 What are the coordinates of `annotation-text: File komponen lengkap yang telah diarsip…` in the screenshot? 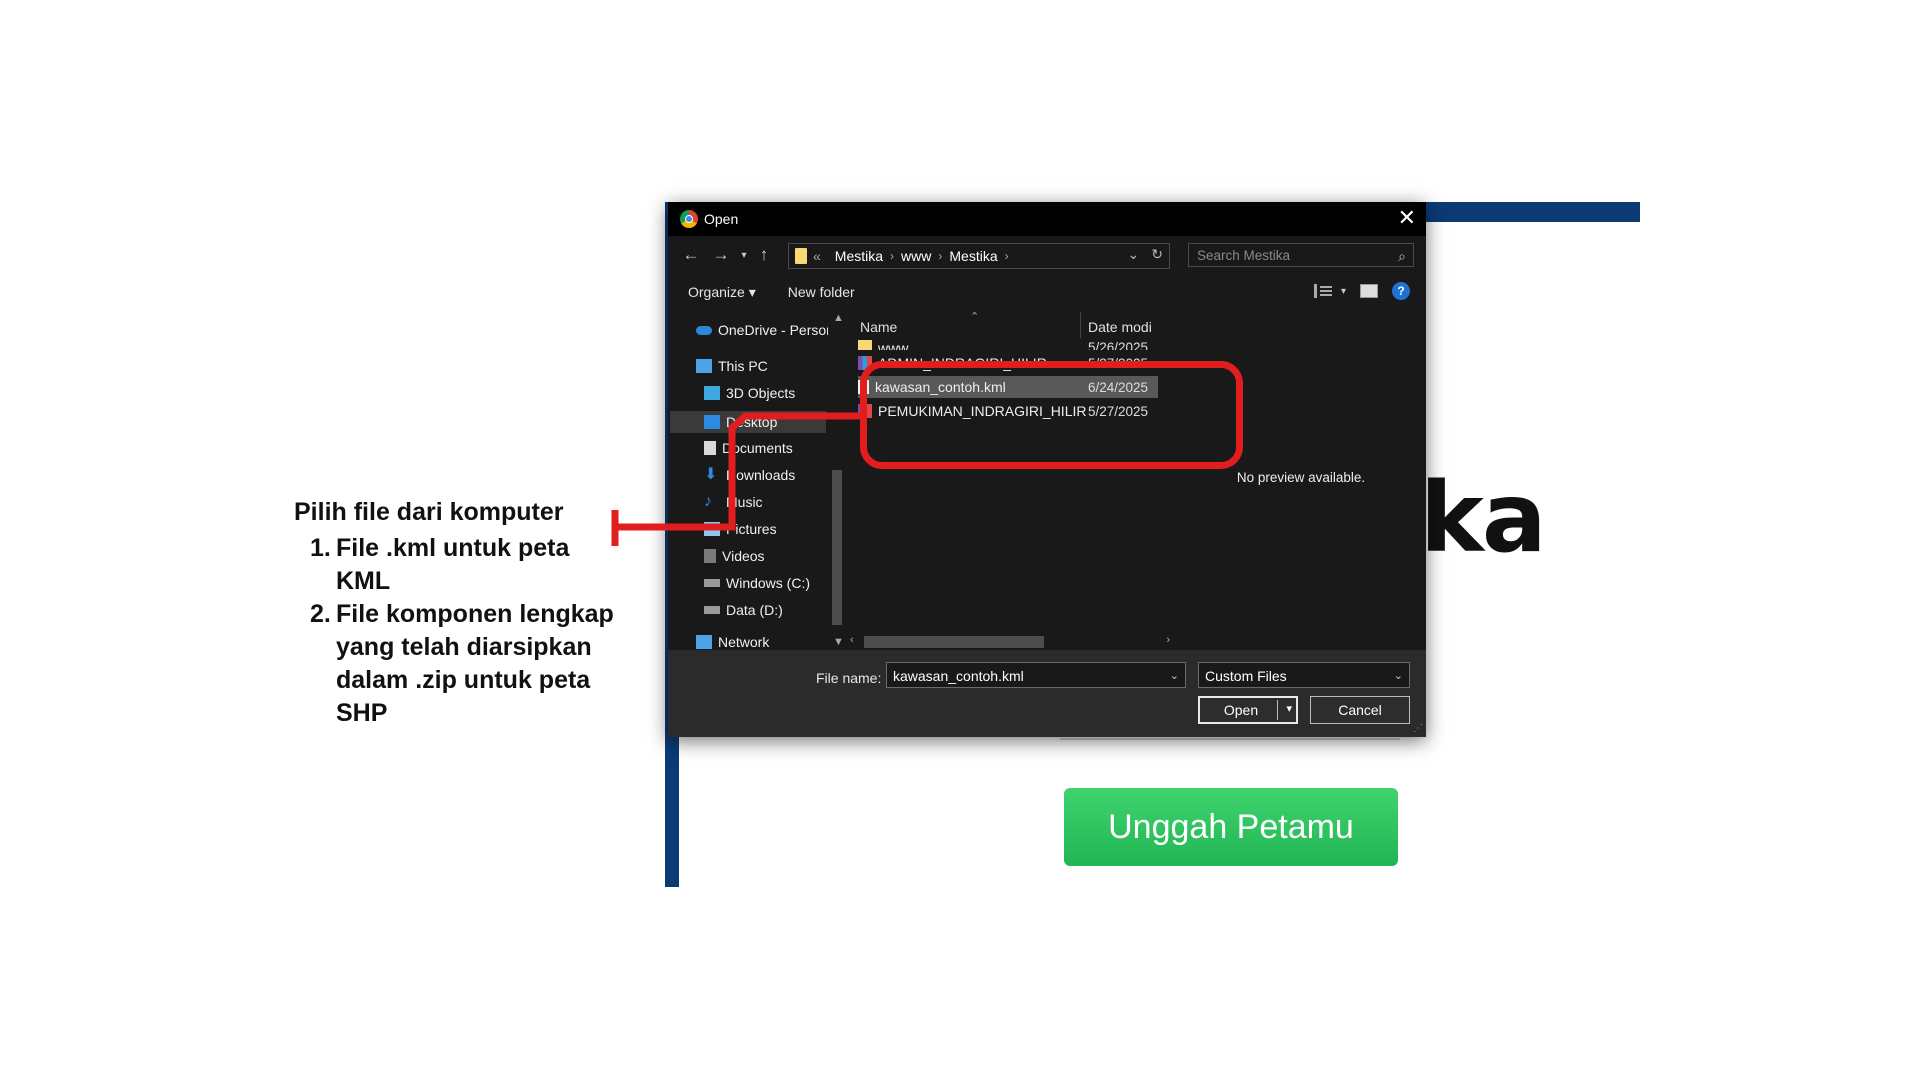 It's located at (475, 663).